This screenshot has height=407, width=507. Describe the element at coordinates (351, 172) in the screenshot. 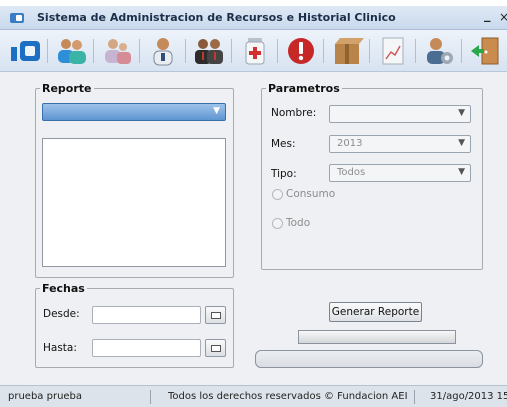

I see `tipo-value: Todos` at that location.